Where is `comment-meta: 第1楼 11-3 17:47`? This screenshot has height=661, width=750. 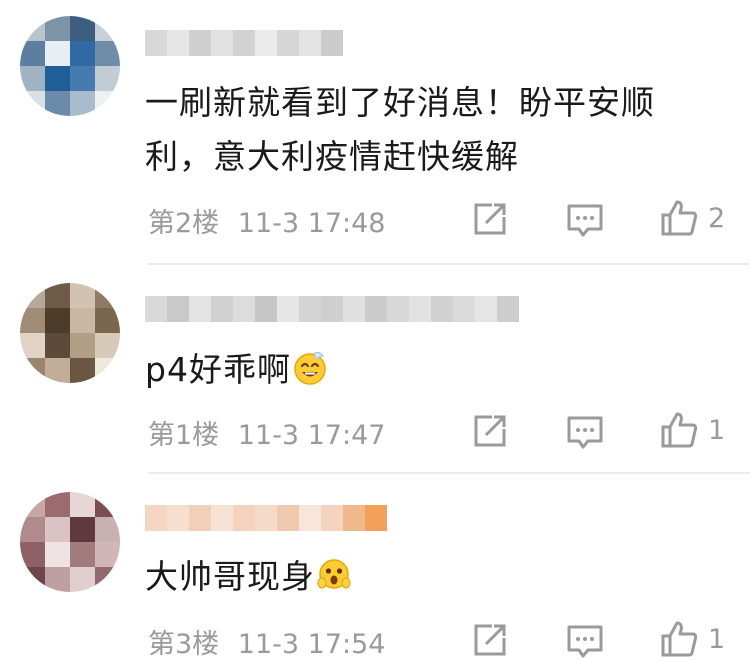
comment-meta: 第1楼 11-3 17:47 is located at coordinates (266, 432).